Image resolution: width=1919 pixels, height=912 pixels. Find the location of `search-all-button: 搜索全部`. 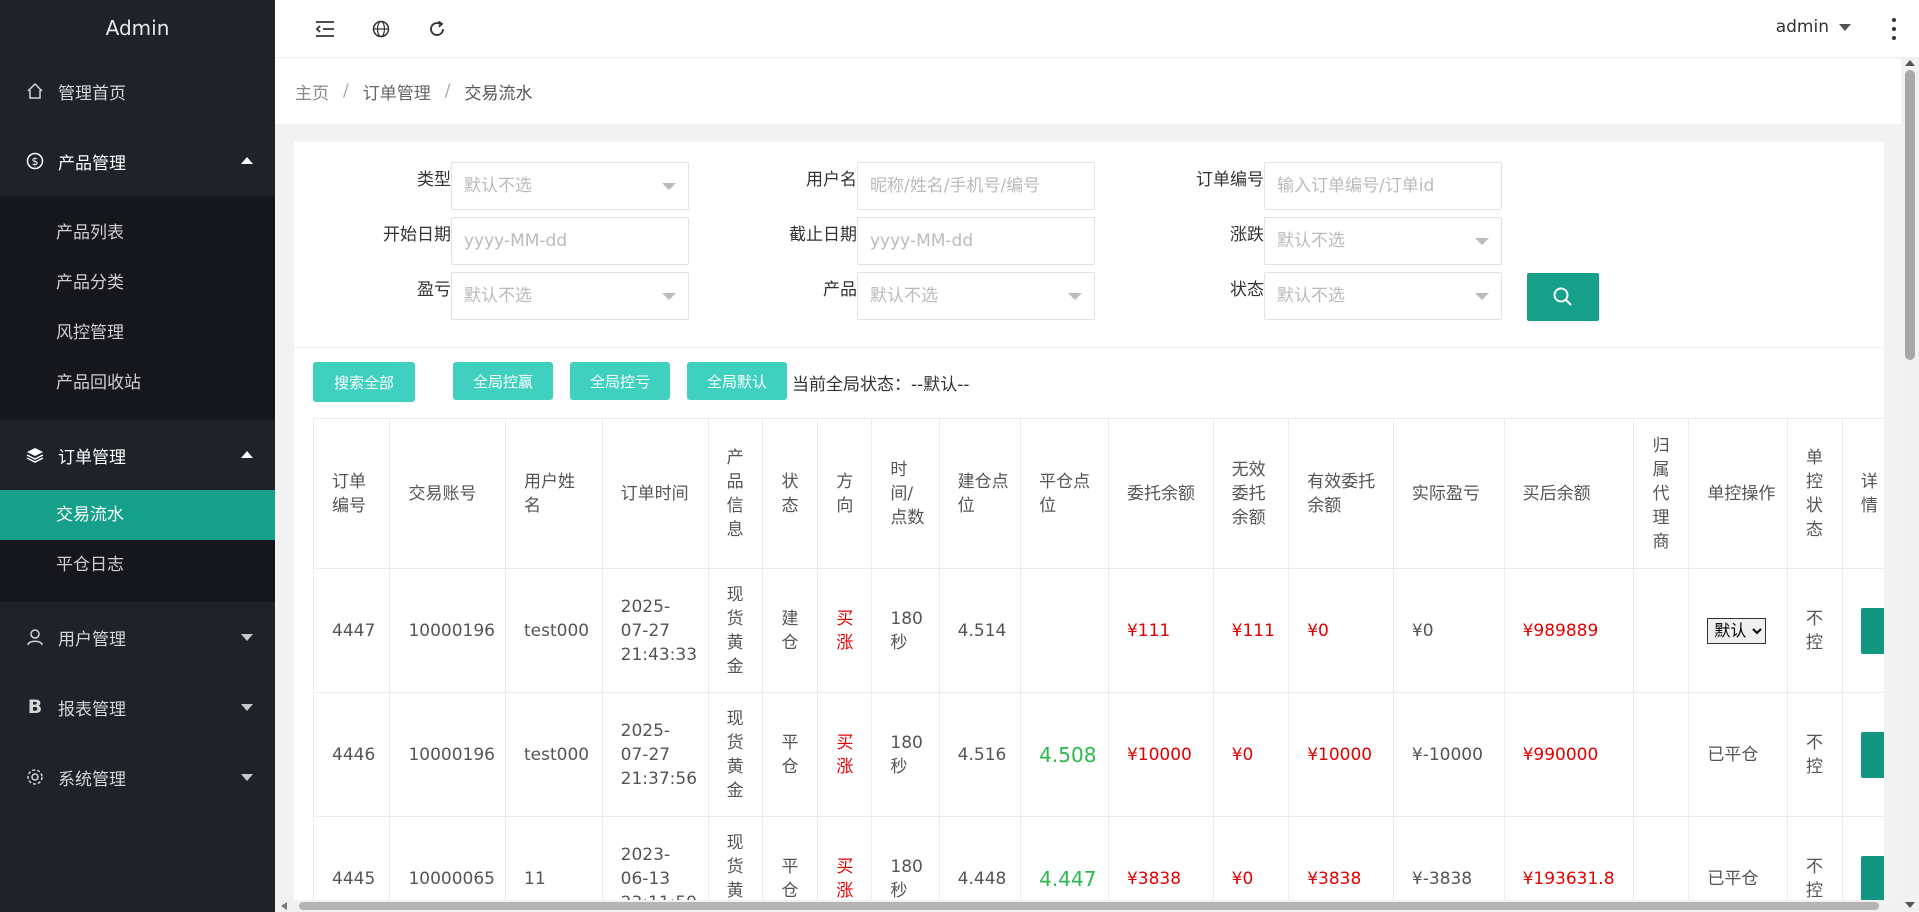

search-all-button: 搜索全部 is located at coordinates (364, 382).